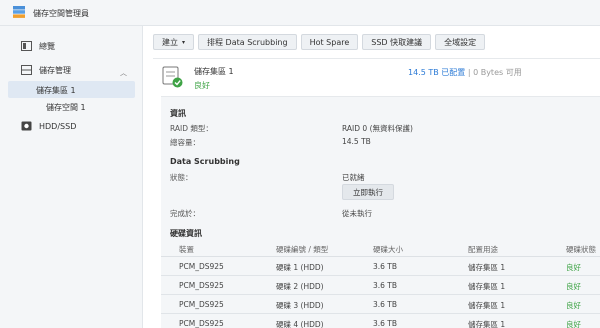 This screenshot has width=600, height=328. I want to click on completed-at-label: 完成於：, so click(185, 213).